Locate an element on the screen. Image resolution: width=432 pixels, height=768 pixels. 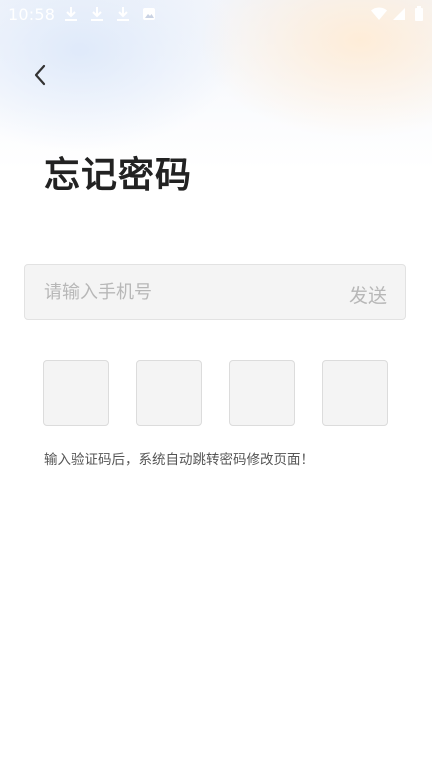
battery-icon is located at coordinates (419, 14).